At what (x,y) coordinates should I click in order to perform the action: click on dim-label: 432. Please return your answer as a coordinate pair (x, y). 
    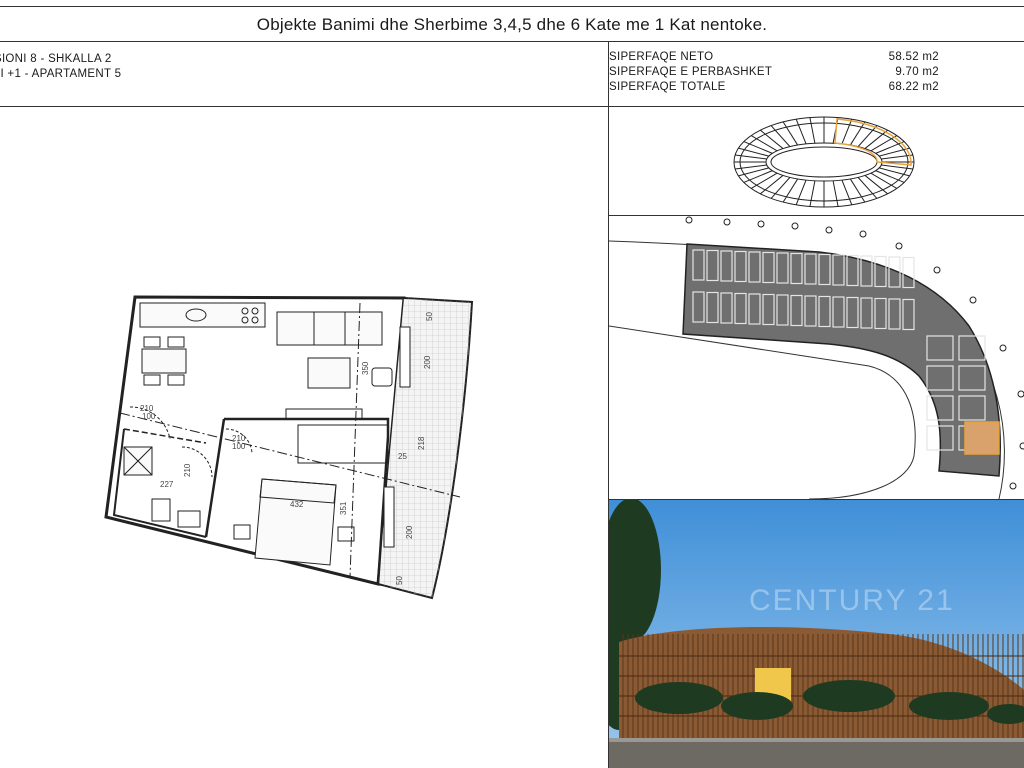
    Looking at the image, I should click on (297, 504).